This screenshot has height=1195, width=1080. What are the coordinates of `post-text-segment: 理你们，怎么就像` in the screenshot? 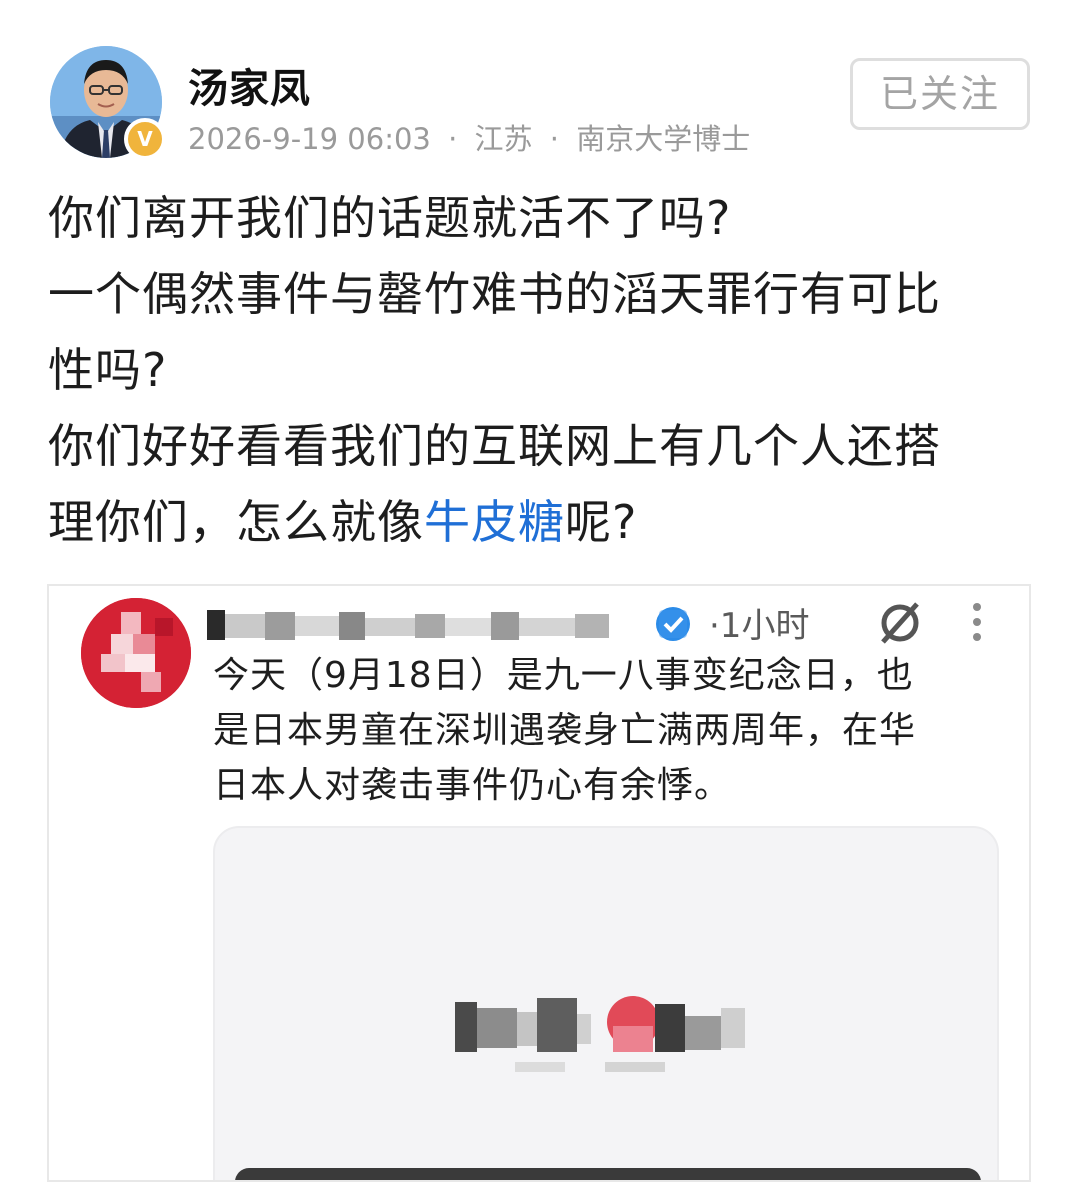 It's located at (236, 522).